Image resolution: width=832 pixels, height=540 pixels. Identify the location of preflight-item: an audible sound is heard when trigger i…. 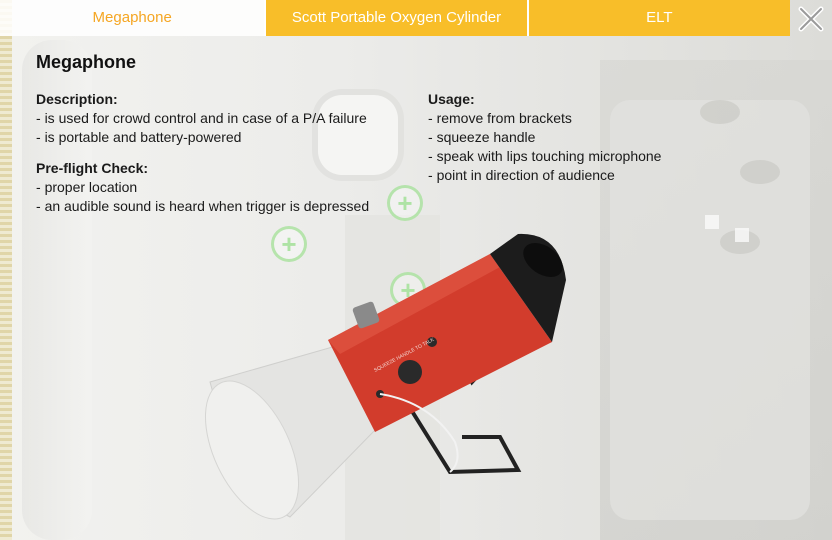
(226, 206).